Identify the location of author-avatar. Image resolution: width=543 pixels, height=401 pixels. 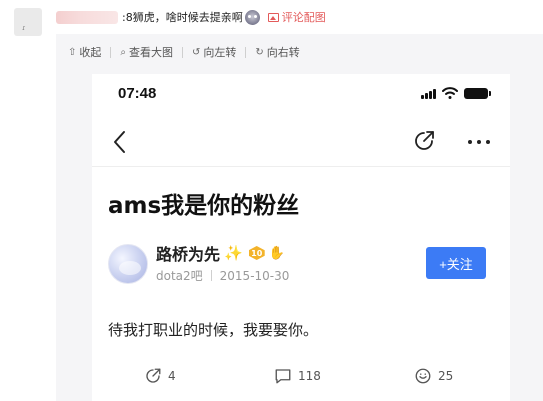
(128, 264).